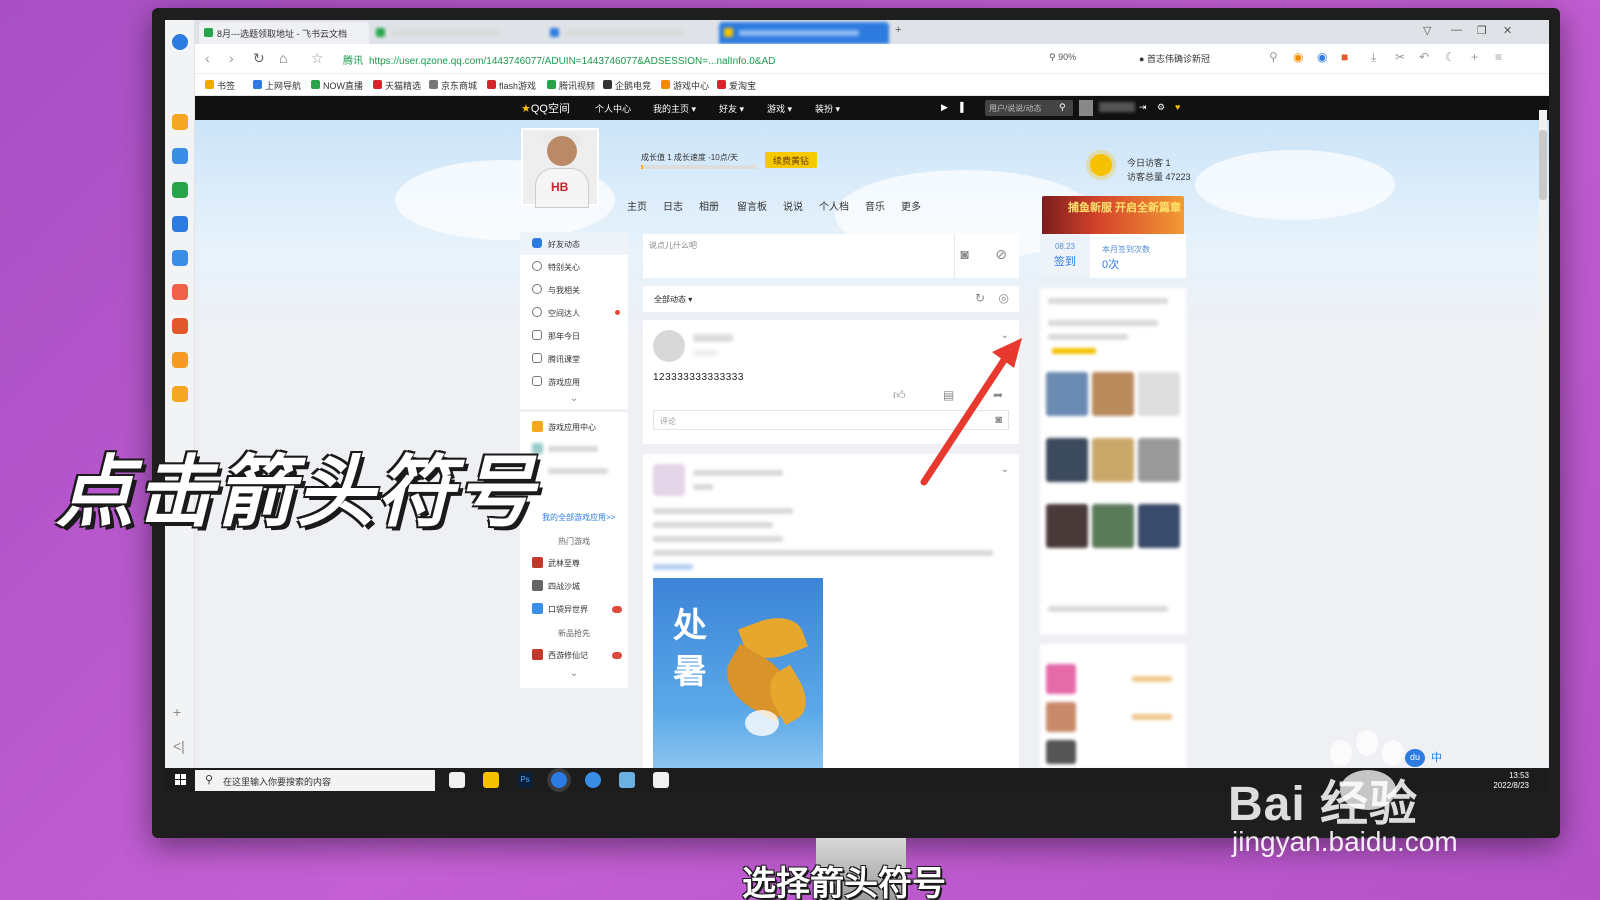 The image size is (1600, 900). I want to click on home-icon: ⌂, so click(283, 58).